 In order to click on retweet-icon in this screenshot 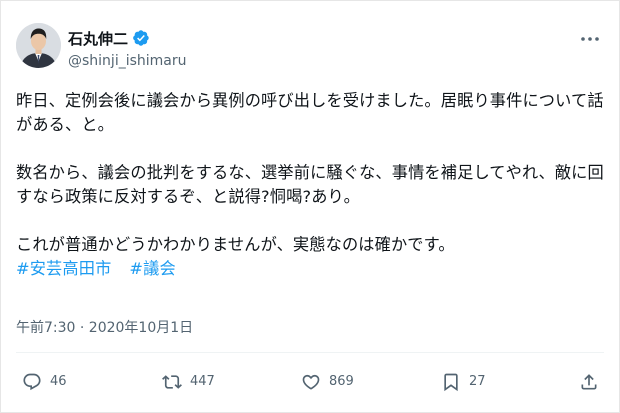, I will do `click(172, 382)`.